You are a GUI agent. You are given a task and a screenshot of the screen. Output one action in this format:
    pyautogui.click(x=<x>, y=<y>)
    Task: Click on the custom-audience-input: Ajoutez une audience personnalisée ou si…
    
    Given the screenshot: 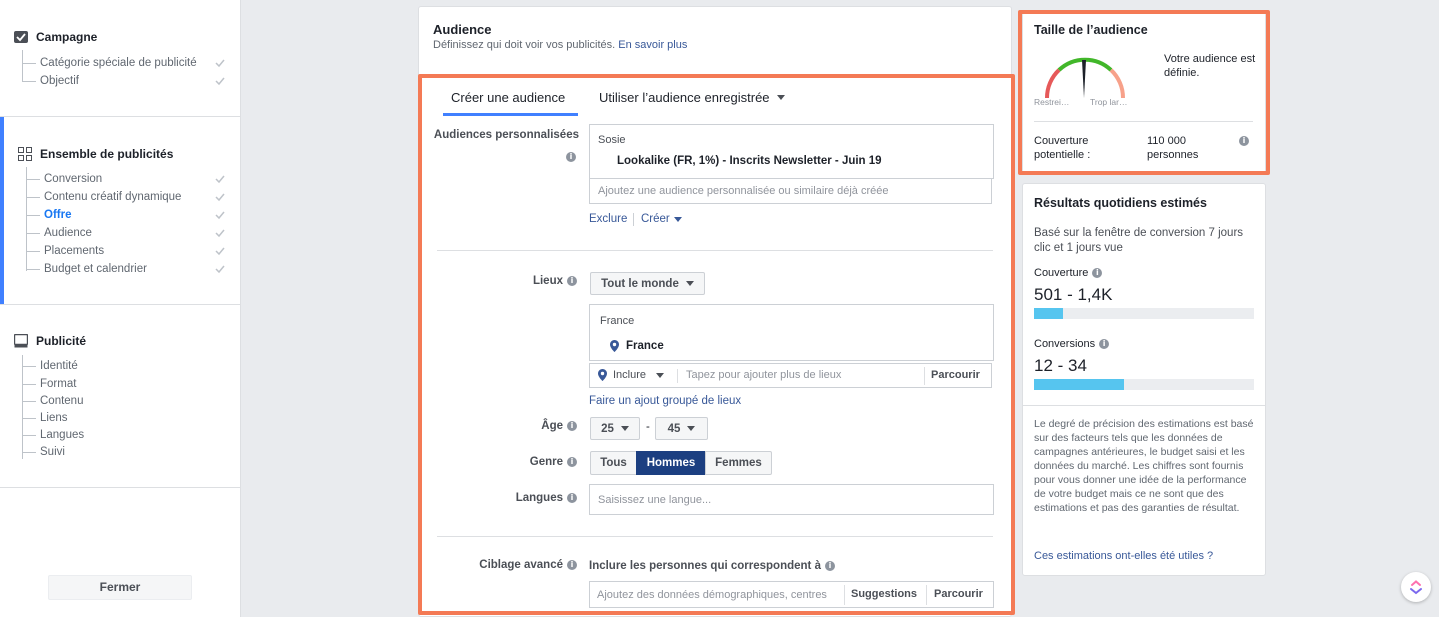 What is the action you would take?
    pyautogui.click(x=790, y=191)
    